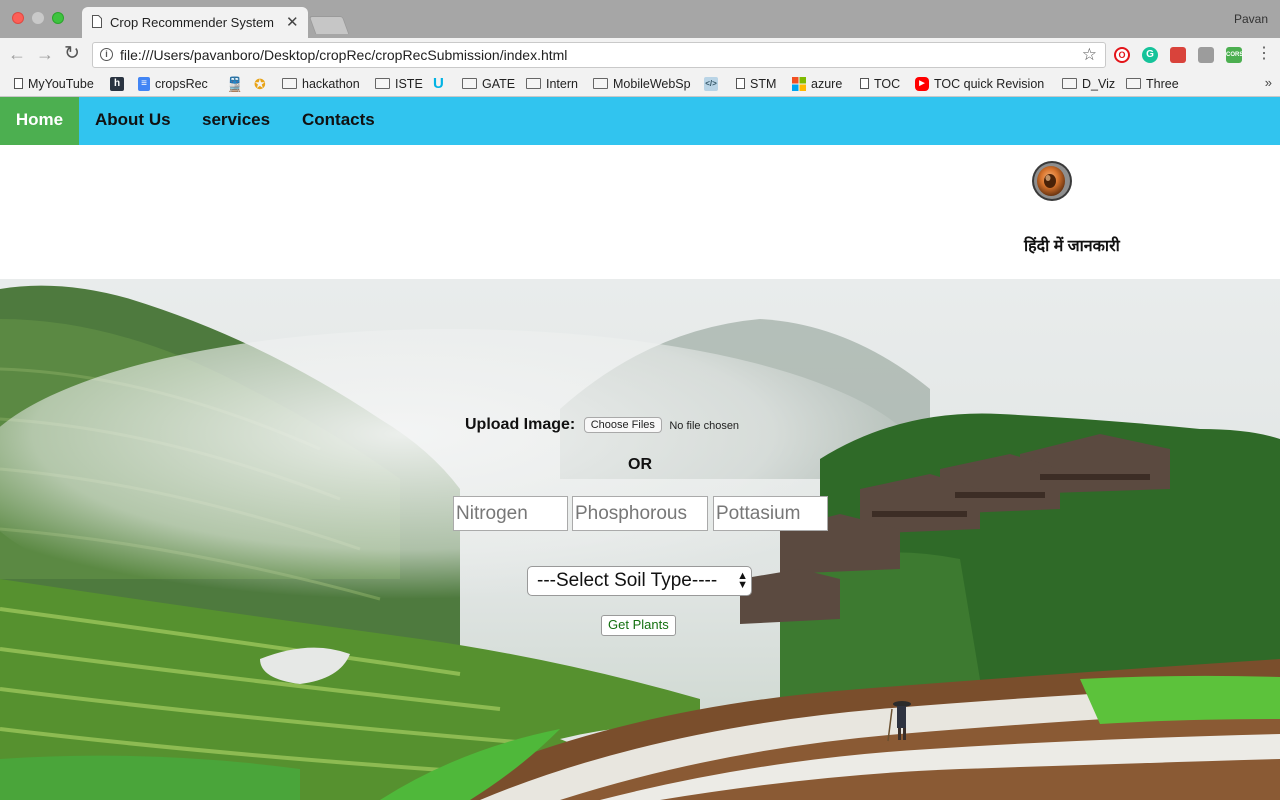 The image size is (1280, 800). Describe the element at coordinates (704, 426) in the screenshot. I see `no-file-text: No file chosen` at that location.